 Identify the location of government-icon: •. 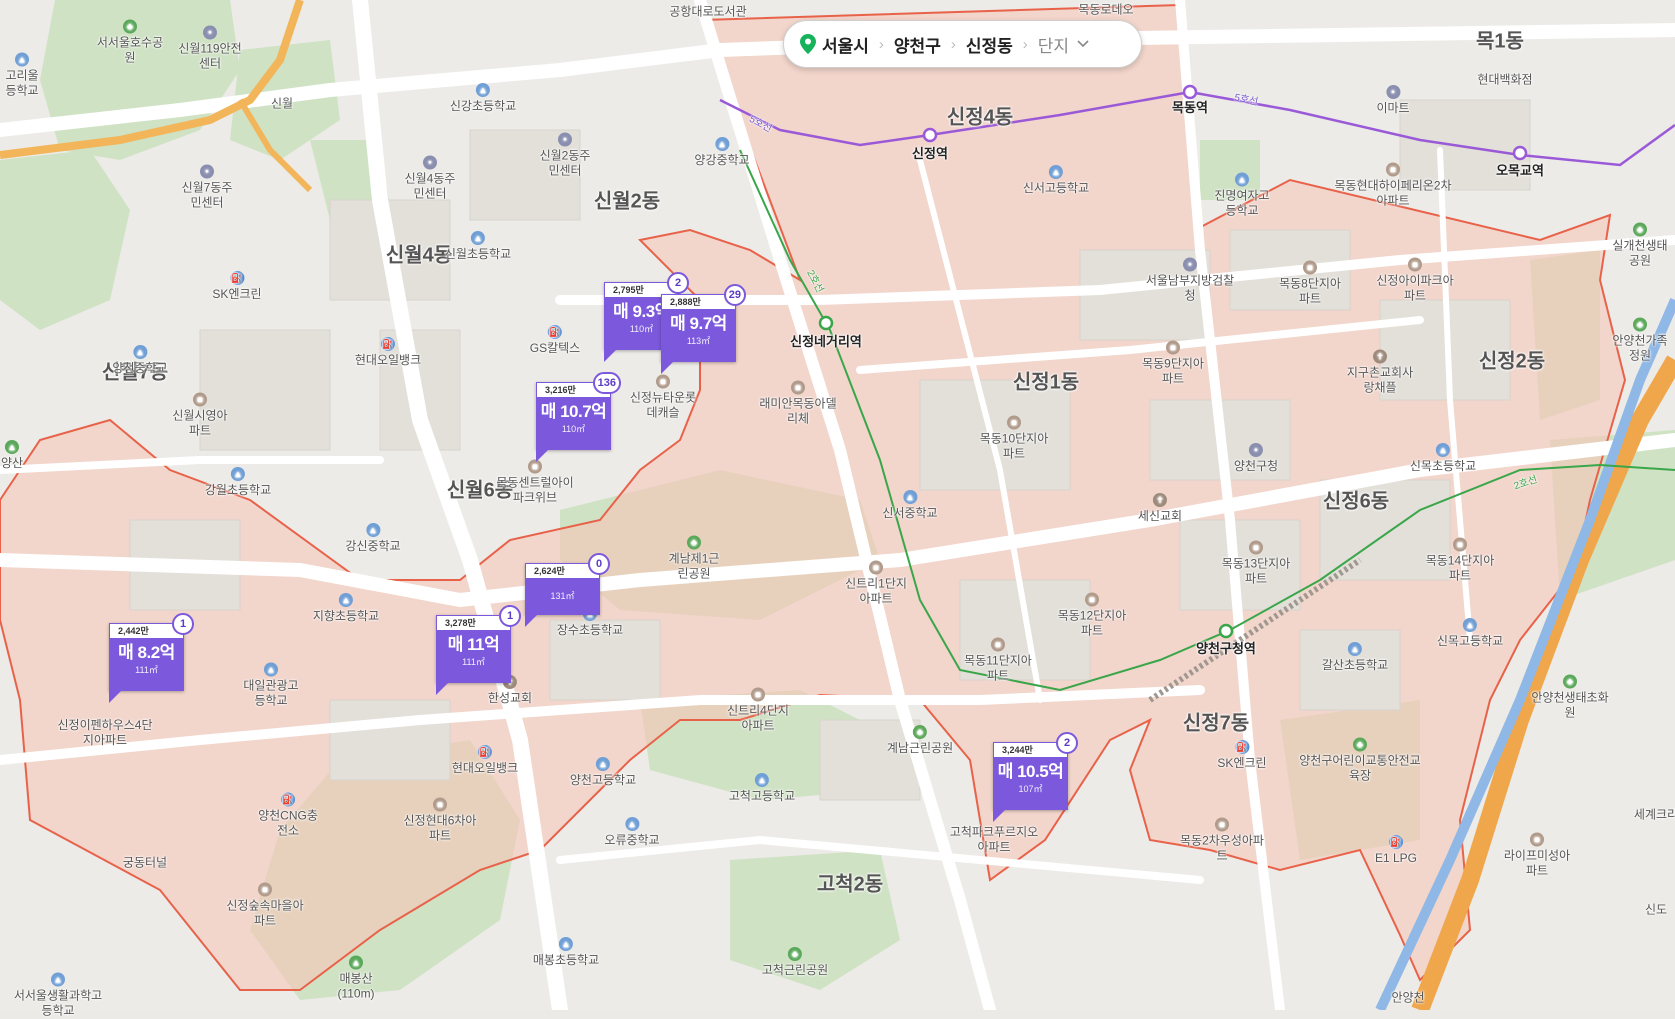
(1255, 450).